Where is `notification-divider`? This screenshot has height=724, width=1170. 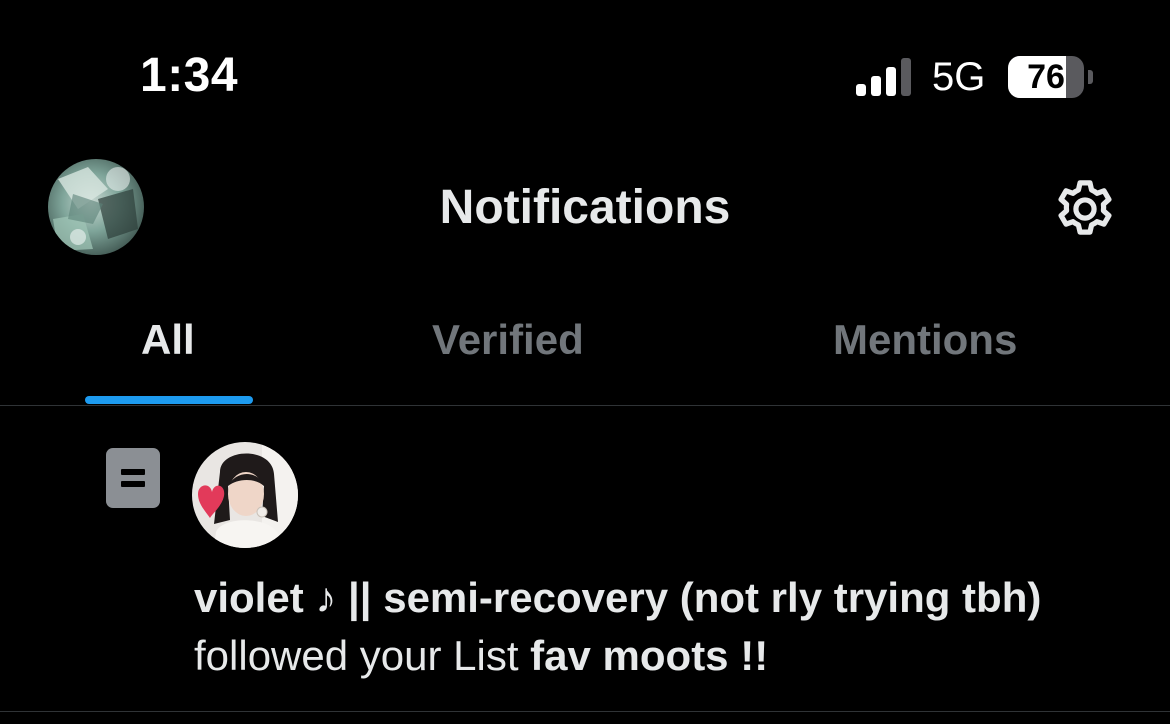
notification-divider is located at coordinates (585, 711).